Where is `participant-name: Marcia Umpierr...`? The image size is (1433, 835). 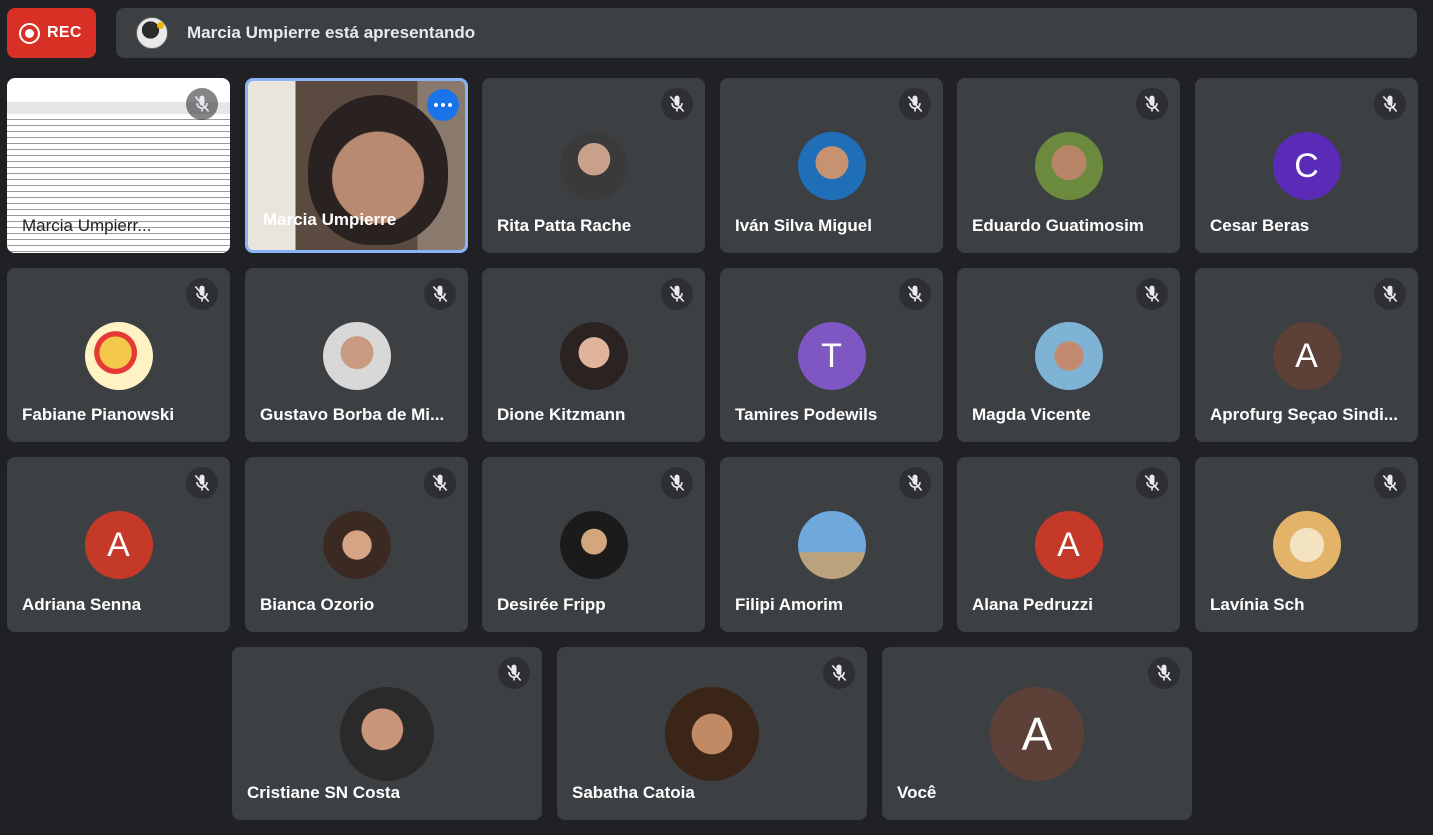 participant-name: Marcia Umpierr... is located at coordinates (87, 225).